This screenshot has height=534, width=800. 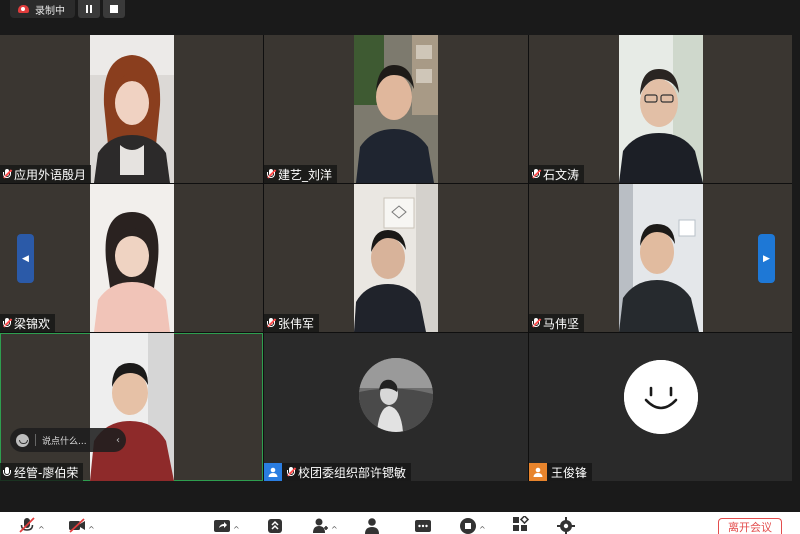 I want to click on participant-tile: 张伟军, so click(x=396, y=258).